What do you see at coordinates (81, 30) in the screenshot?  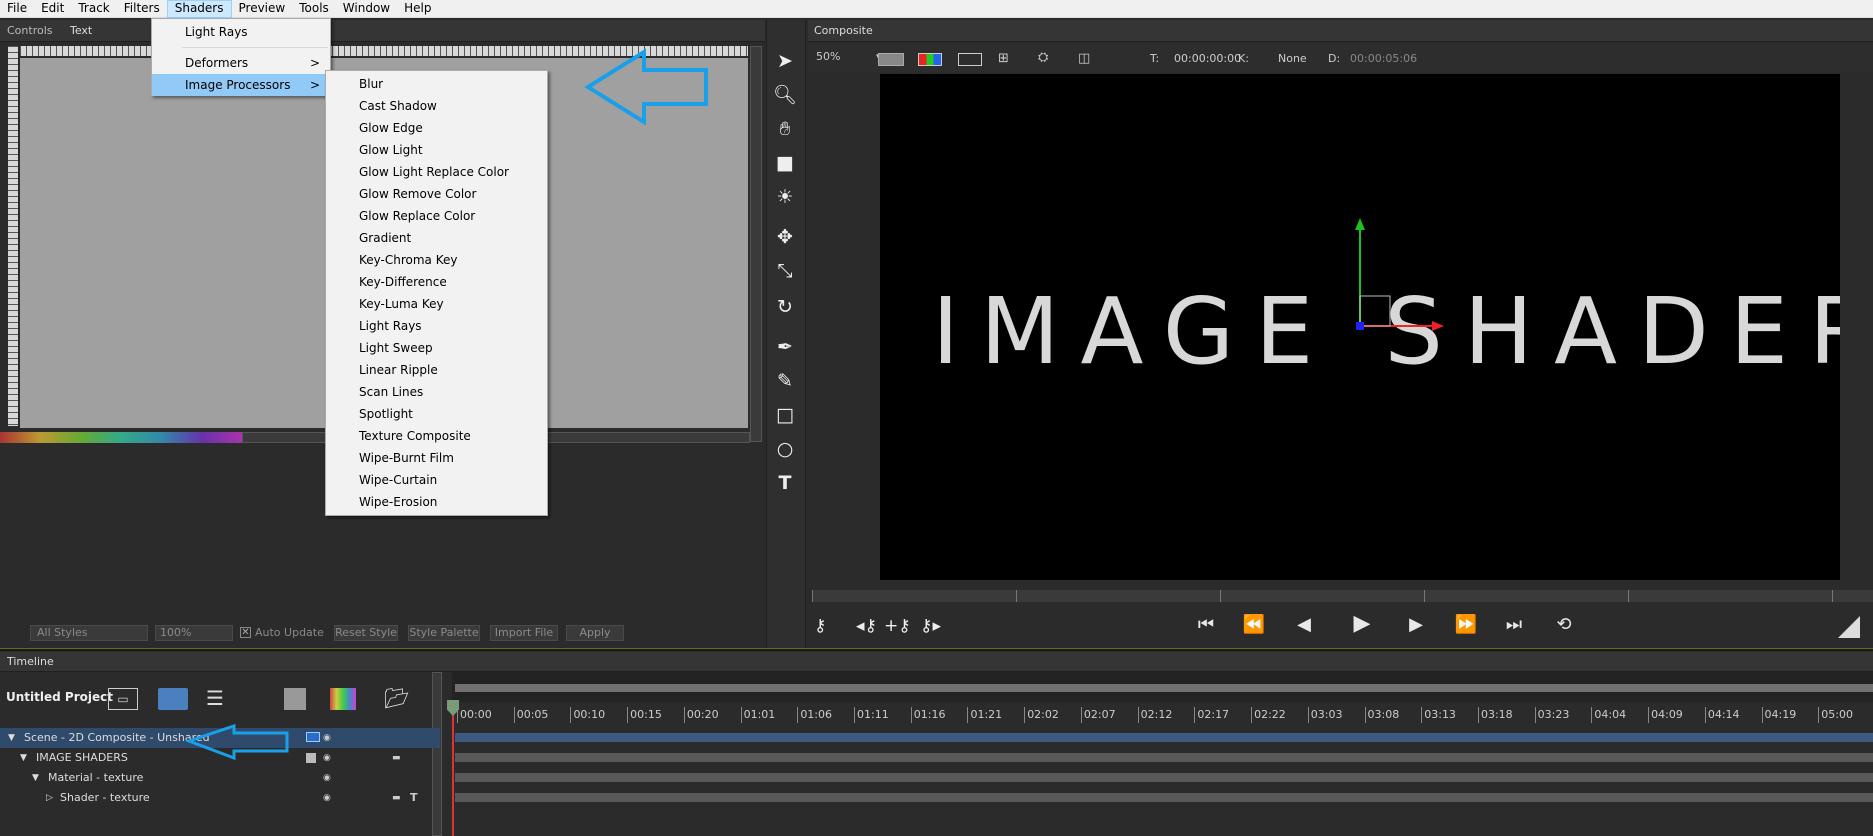 I see `tab-text: Text` at bounding box center [81, 30].